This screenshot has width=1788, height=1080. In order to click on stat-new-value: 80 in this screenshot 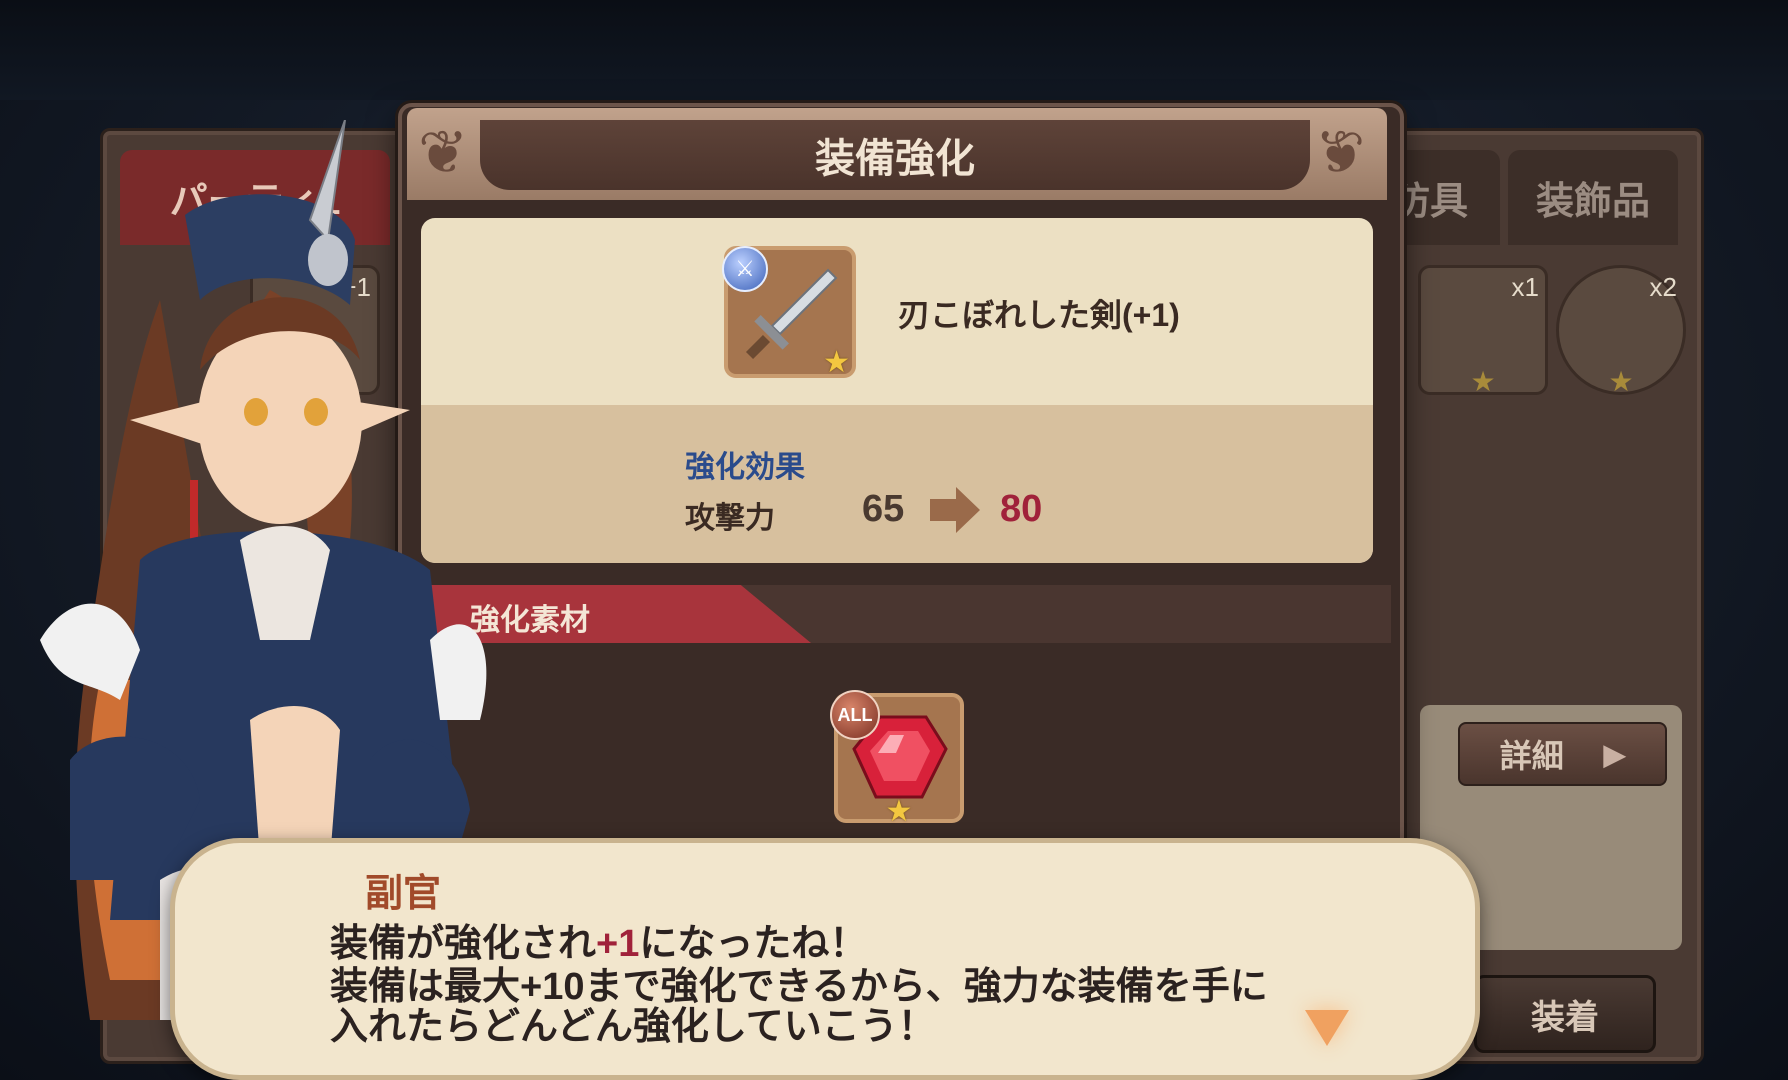, I will do `click(1021, 509)`.